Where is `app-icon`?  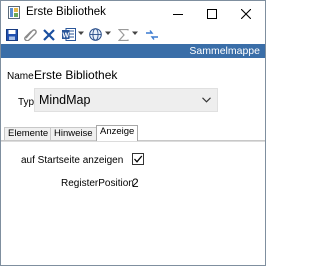 app-icon is located at coordinates (14, 12).